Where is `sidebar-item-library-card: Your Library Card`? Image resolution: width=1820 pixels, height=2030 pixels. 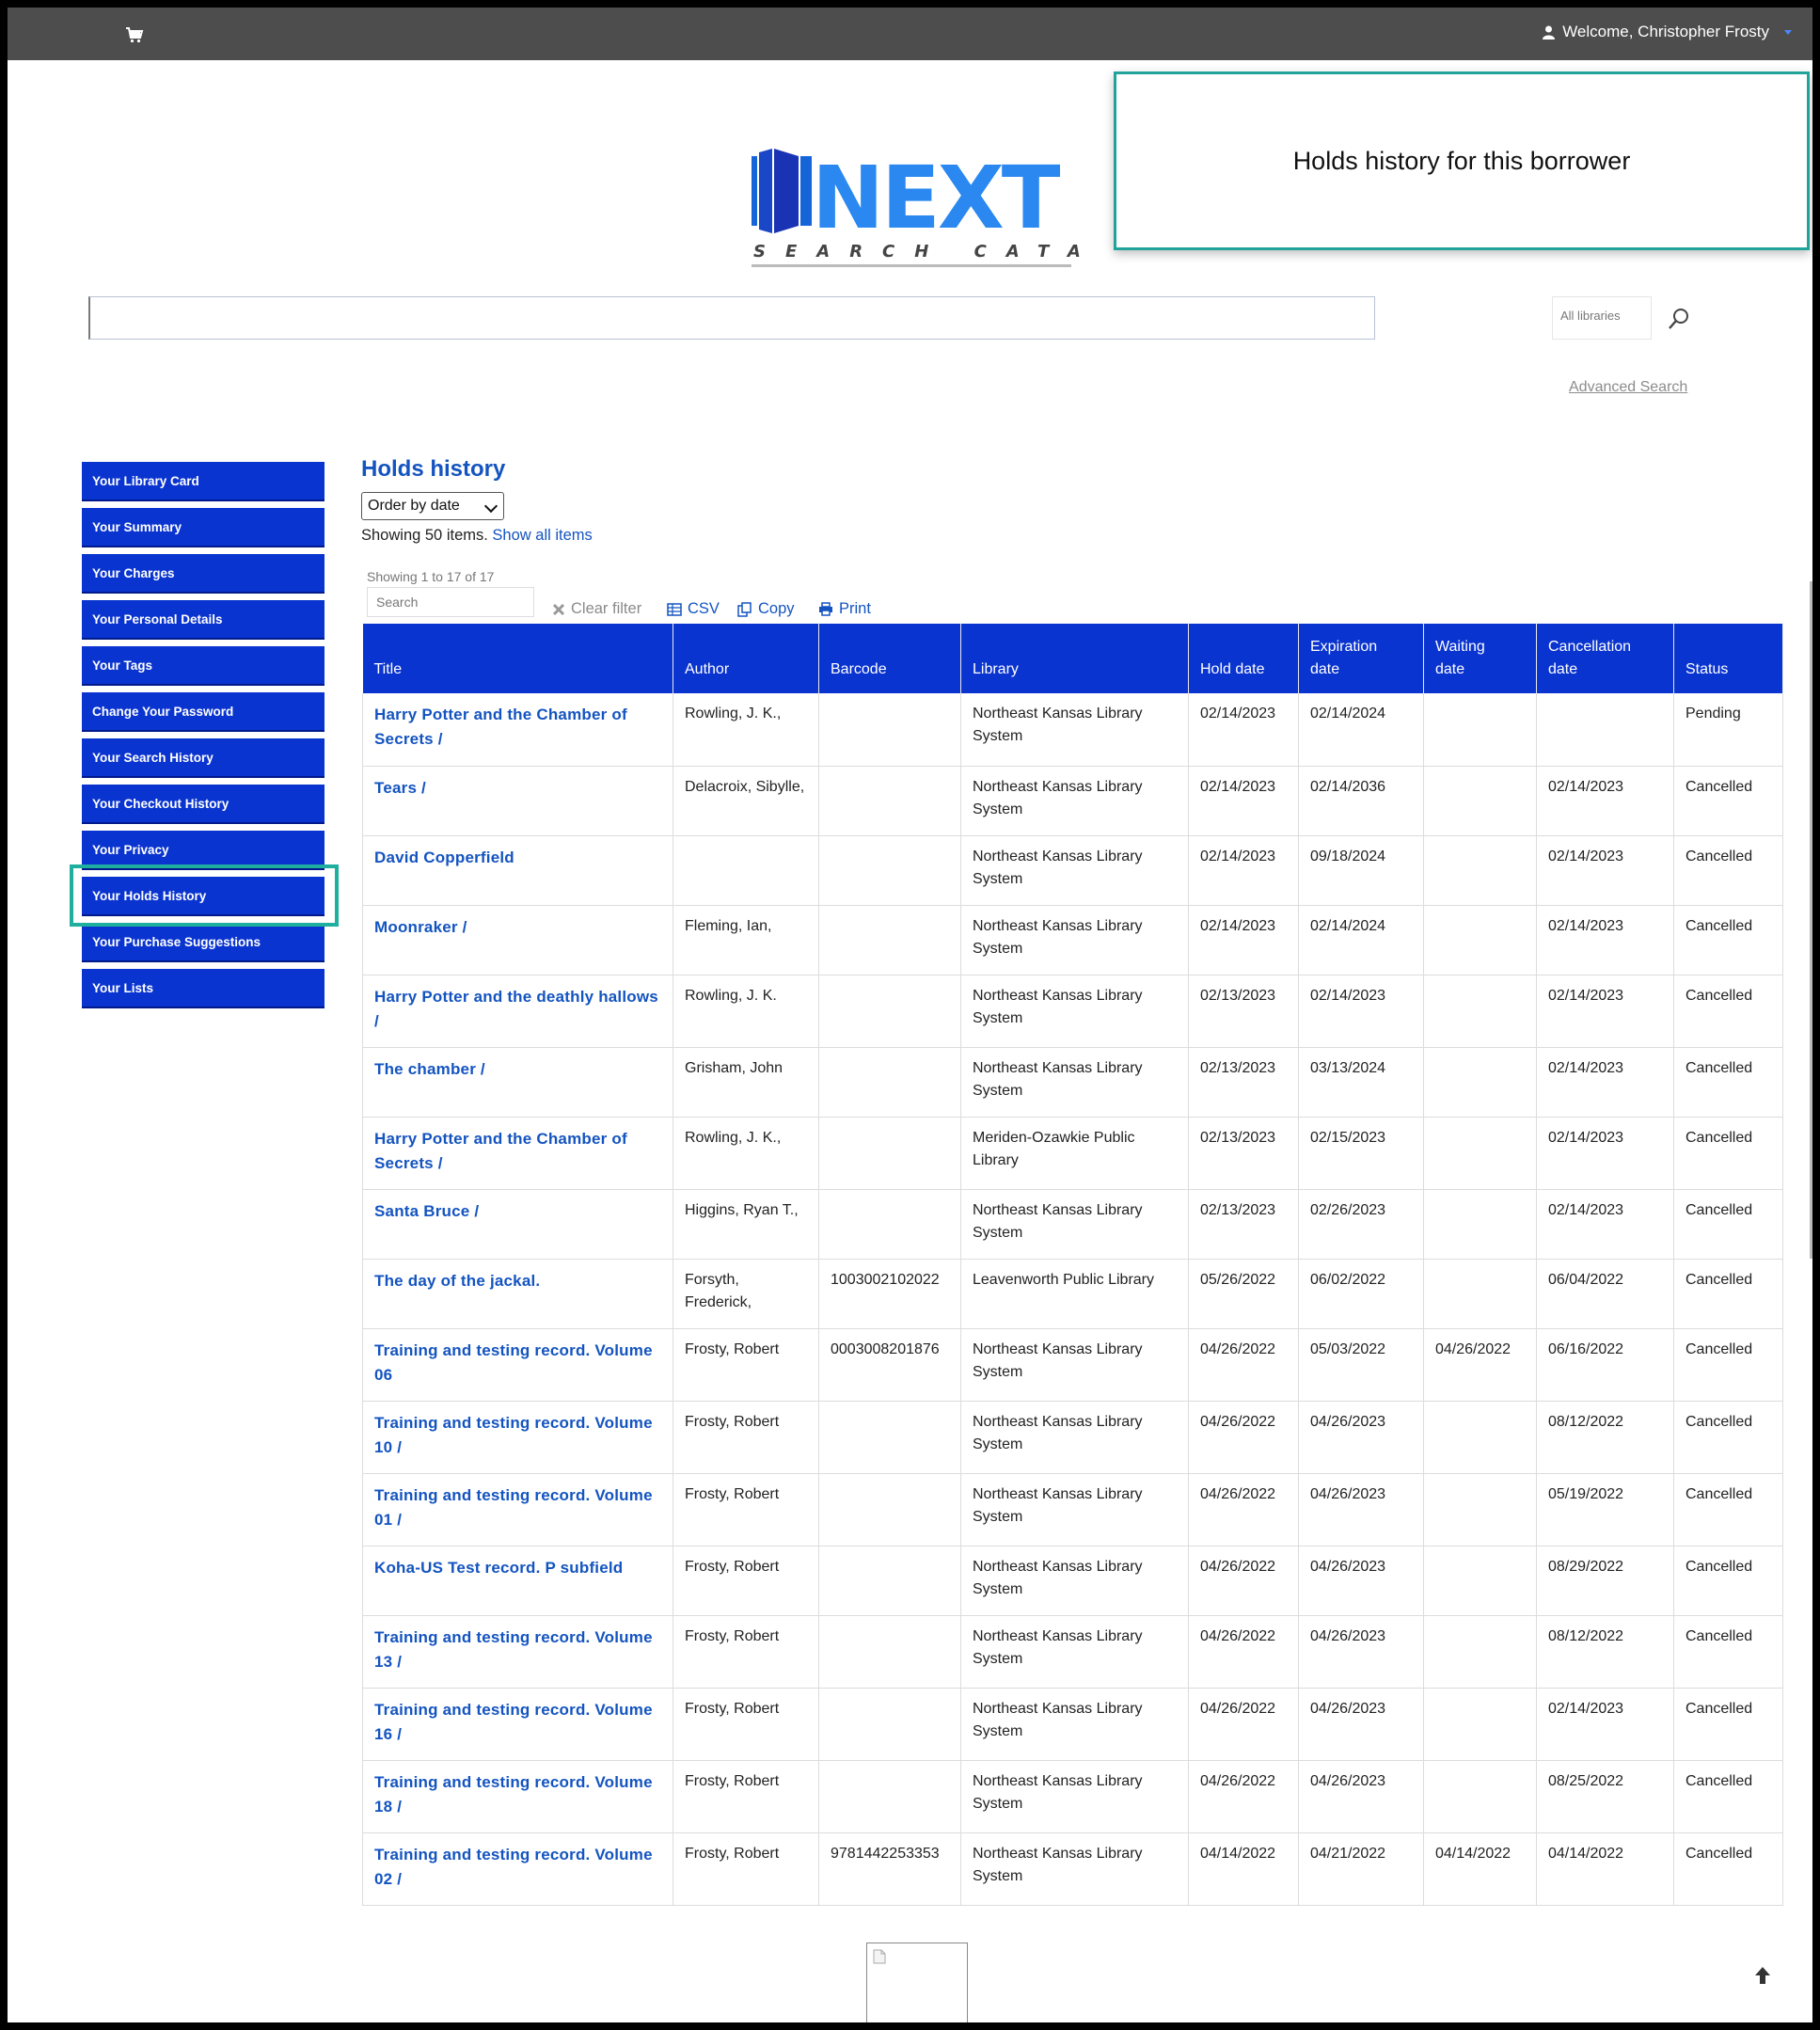
sidebar-item-library-card: Your Library Card is located at coordinates (203, 481).